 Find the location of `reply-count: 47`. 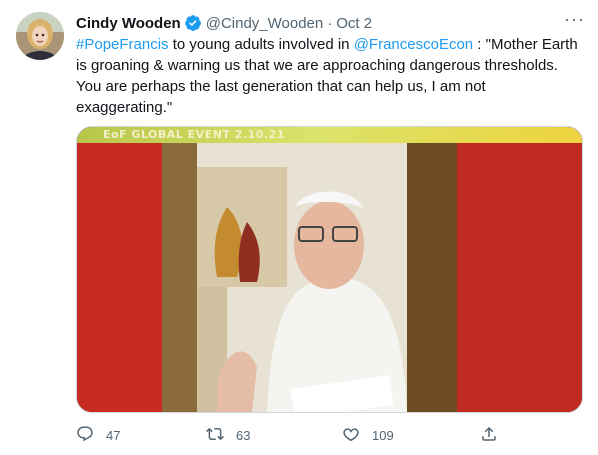

reply-count: 47 is located at coordinates (113, 435).